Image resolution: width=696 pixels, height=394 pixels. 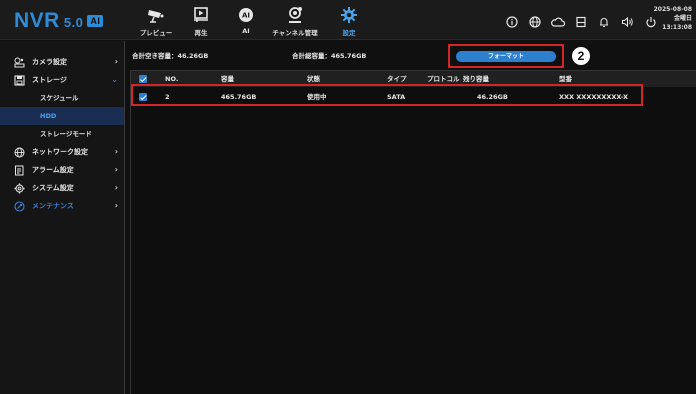 I want to click on brand-logo: NVR 5.0 AI, so click(x=59, y=21).